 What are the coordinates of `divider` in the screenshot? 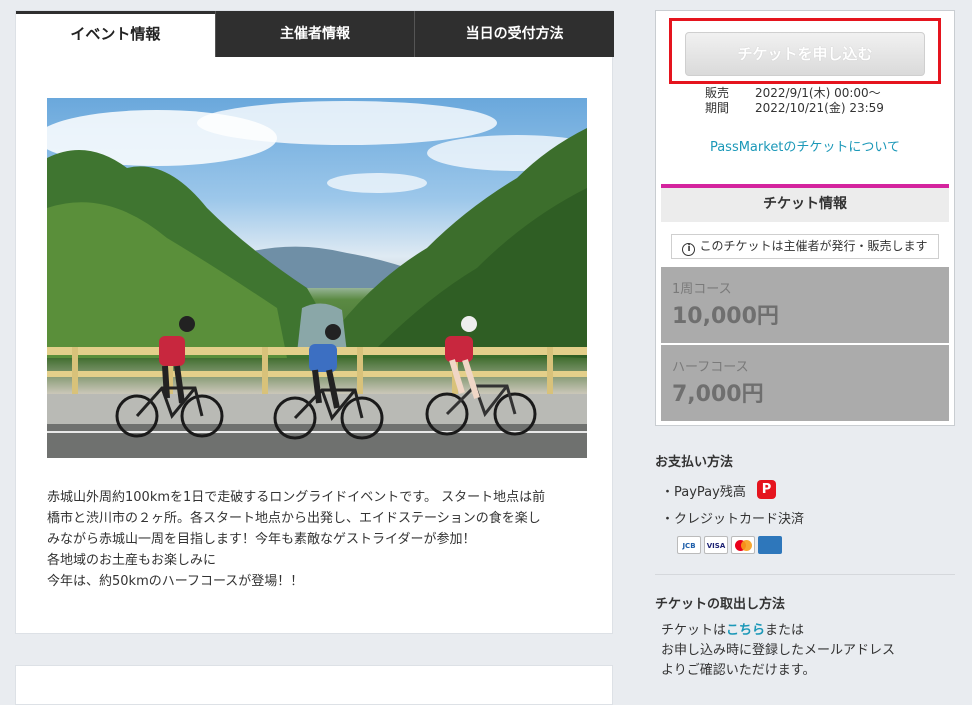 It's located at (805, 574).